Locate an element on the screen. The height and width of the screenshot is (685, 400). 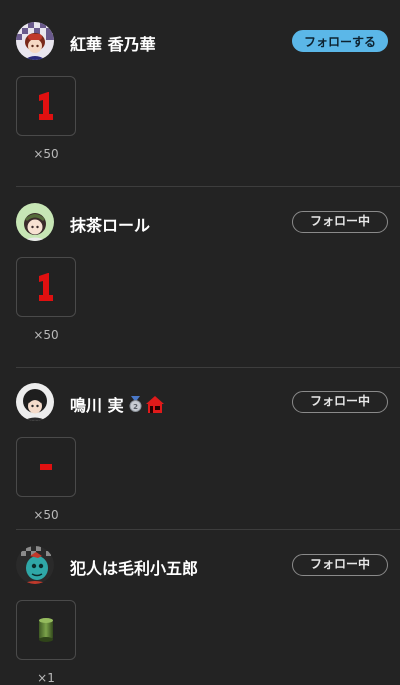
username-group: 抹茶ロール is located at coordinates (110, 224).